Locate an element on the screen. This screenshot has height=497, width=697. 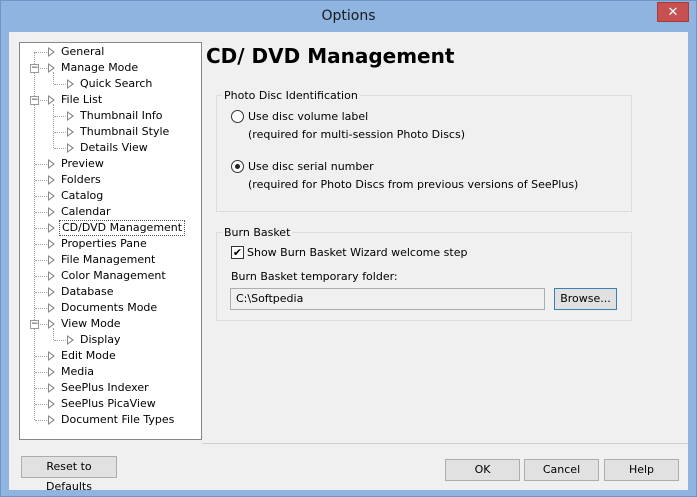
tree-item: Folders is located at coordinates (110, 180).